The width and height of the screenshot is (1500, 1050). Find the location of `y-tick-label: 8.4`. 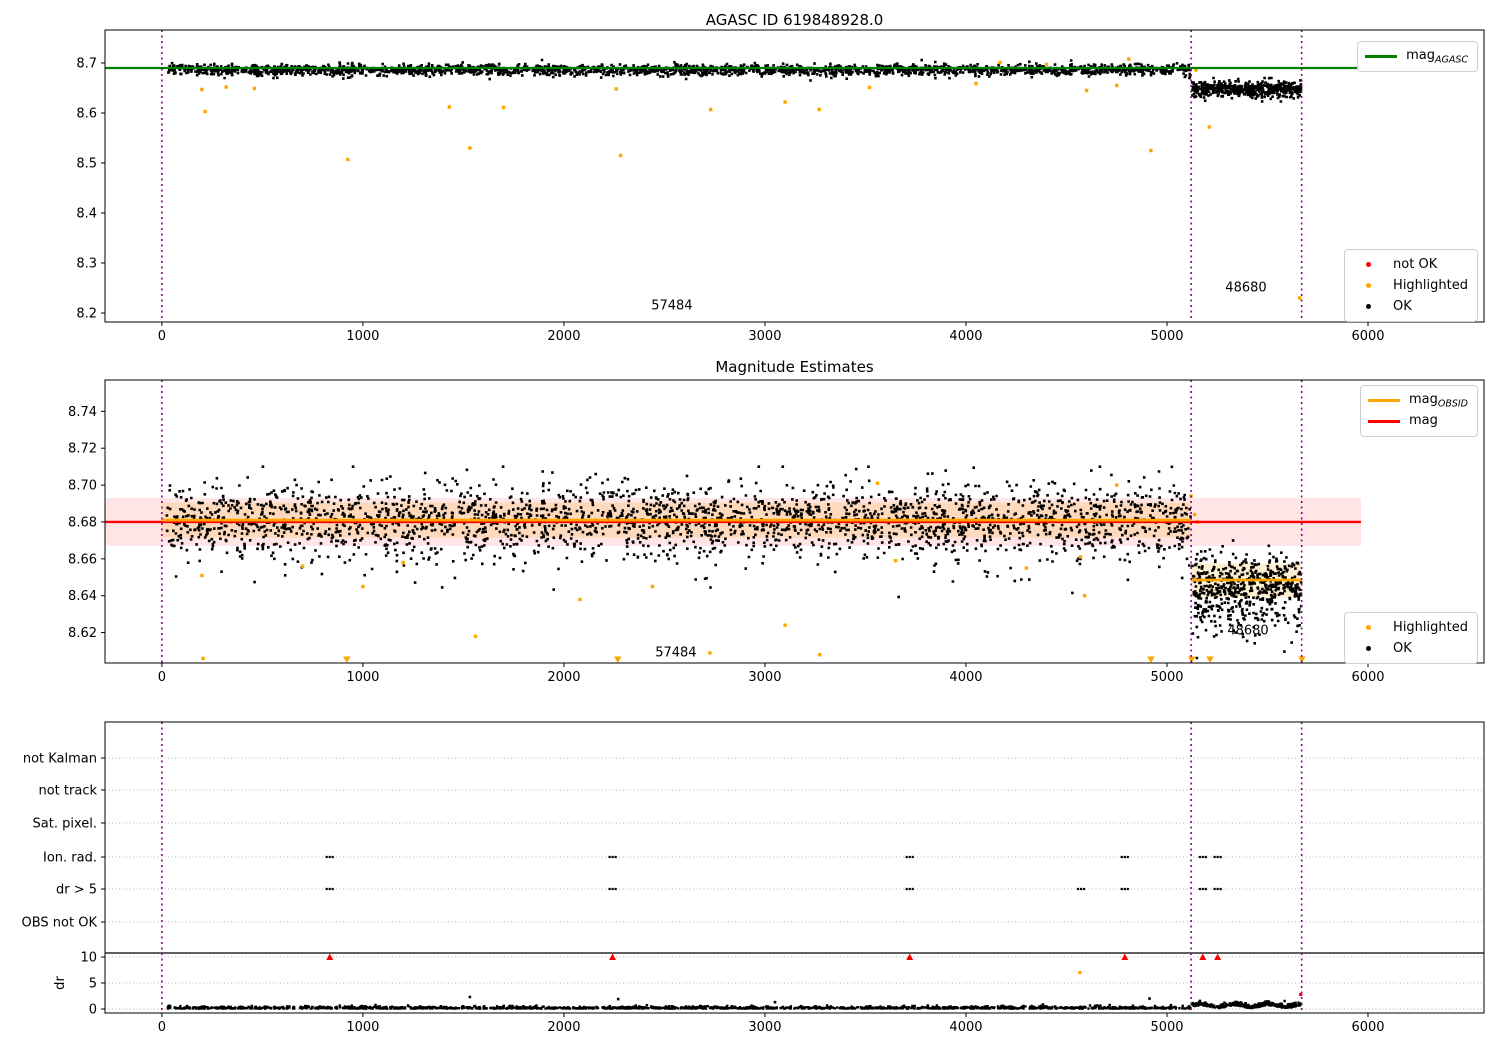

y-tick-label: 8.4 is located at coordinates (86, 214).